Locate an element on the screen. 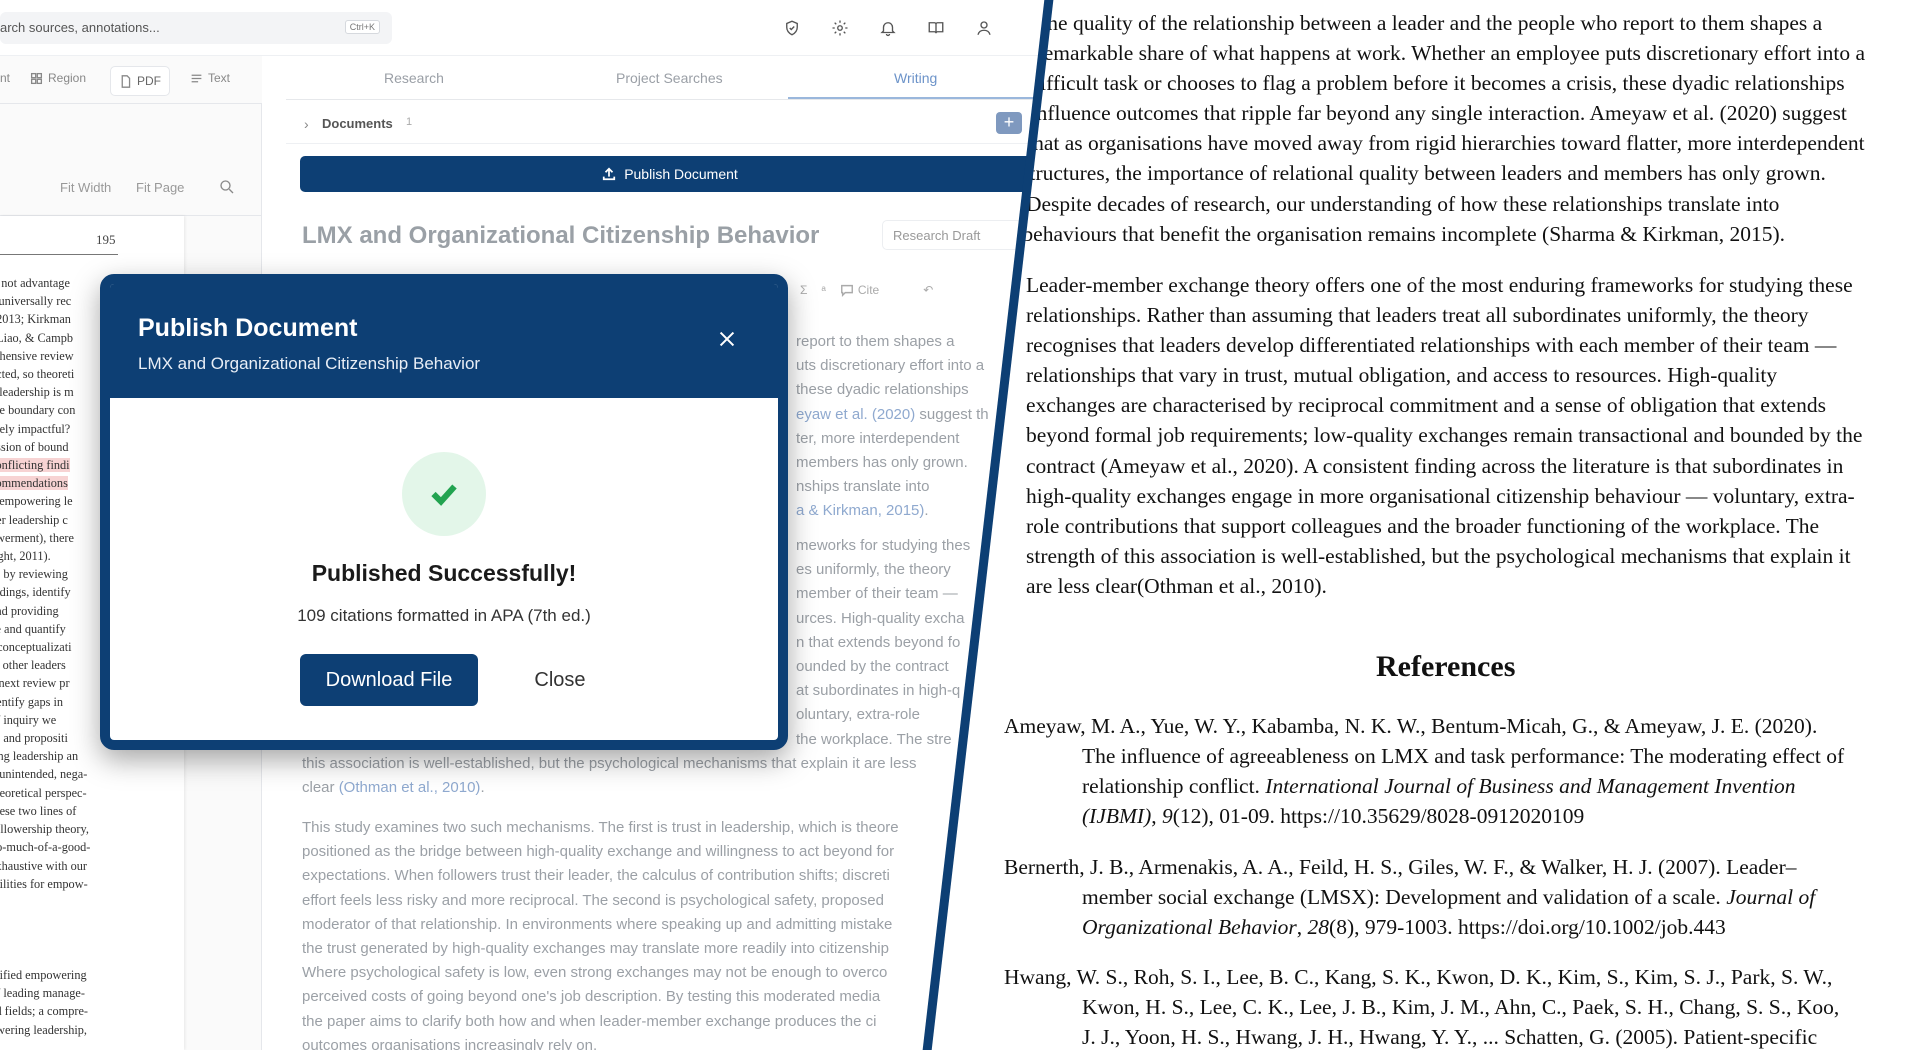 The image size is (1920, 1050). pdf-text-line: her leadership c is located at coordinates (51, 520).